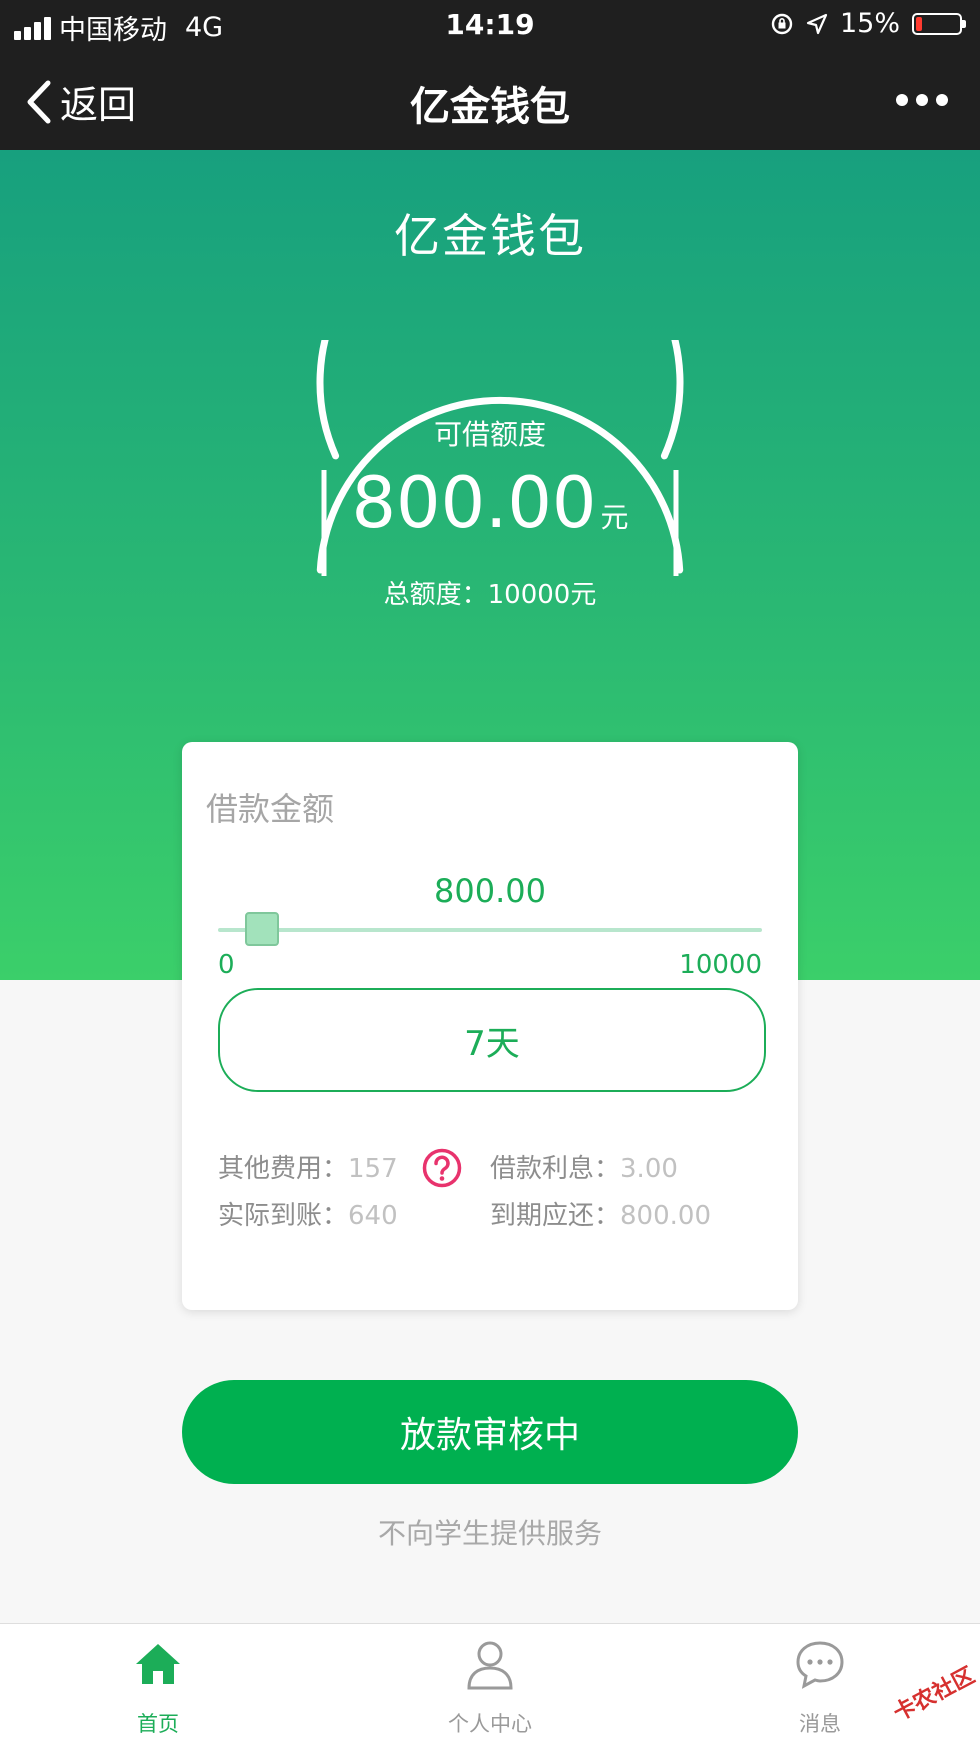 This screenshot has height=1743, width=980. I want to click on loan-amount-value: 800.00, so click(490, 891).